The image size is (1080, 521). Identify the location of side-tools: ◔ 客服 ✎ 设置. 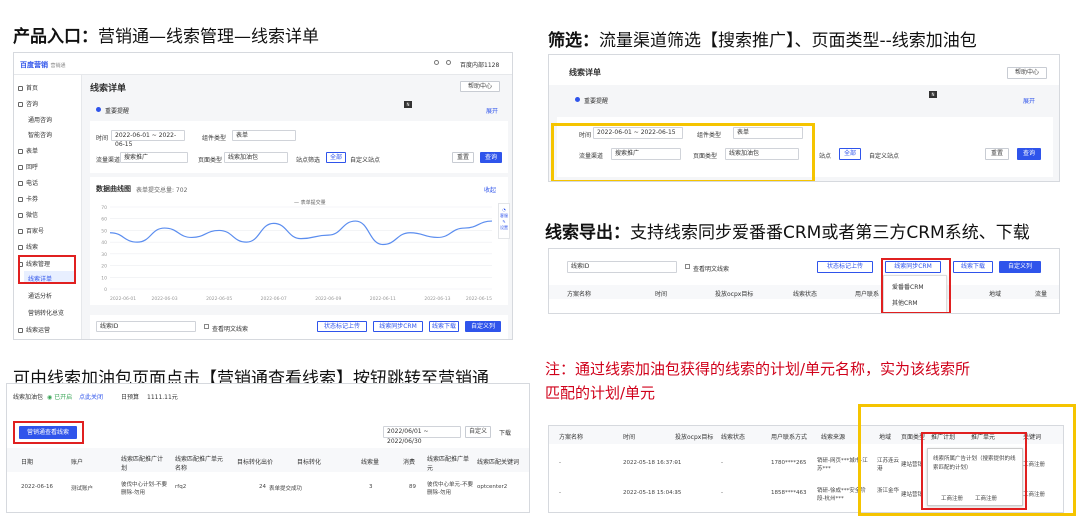
(504, 221).